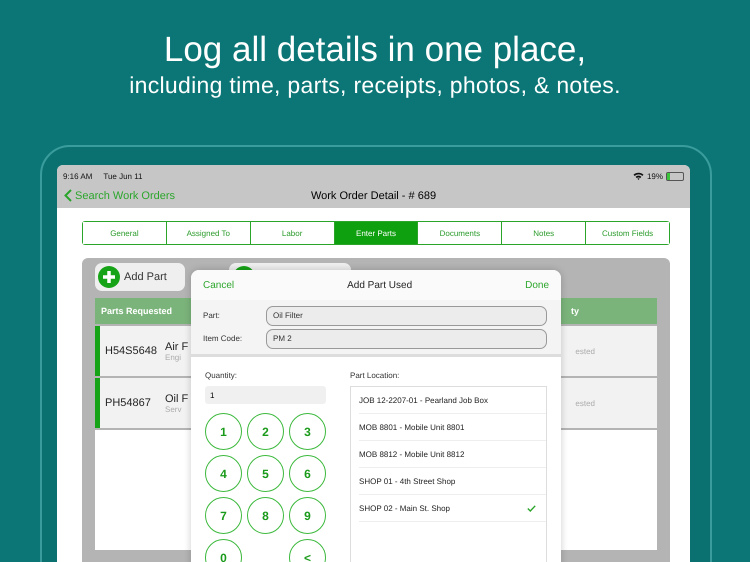 The height and width of the screenshot is (562, 750). I want to click on subheadline: including time, parts, receipts, photos, & notes., so click(375, 85).